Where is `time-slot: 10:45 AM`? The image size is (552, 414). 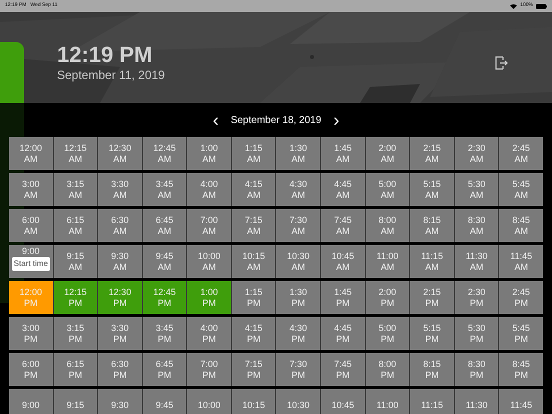 time-slot: 10:45 AM is located at coordinates (343, 261).